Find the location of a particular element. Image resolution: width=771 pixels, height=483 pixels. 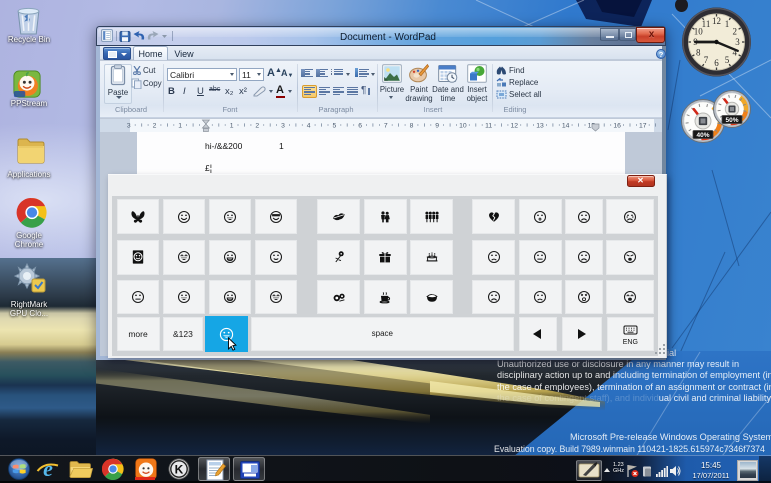

svg-text: 40% is located at coordinates (702, 135).